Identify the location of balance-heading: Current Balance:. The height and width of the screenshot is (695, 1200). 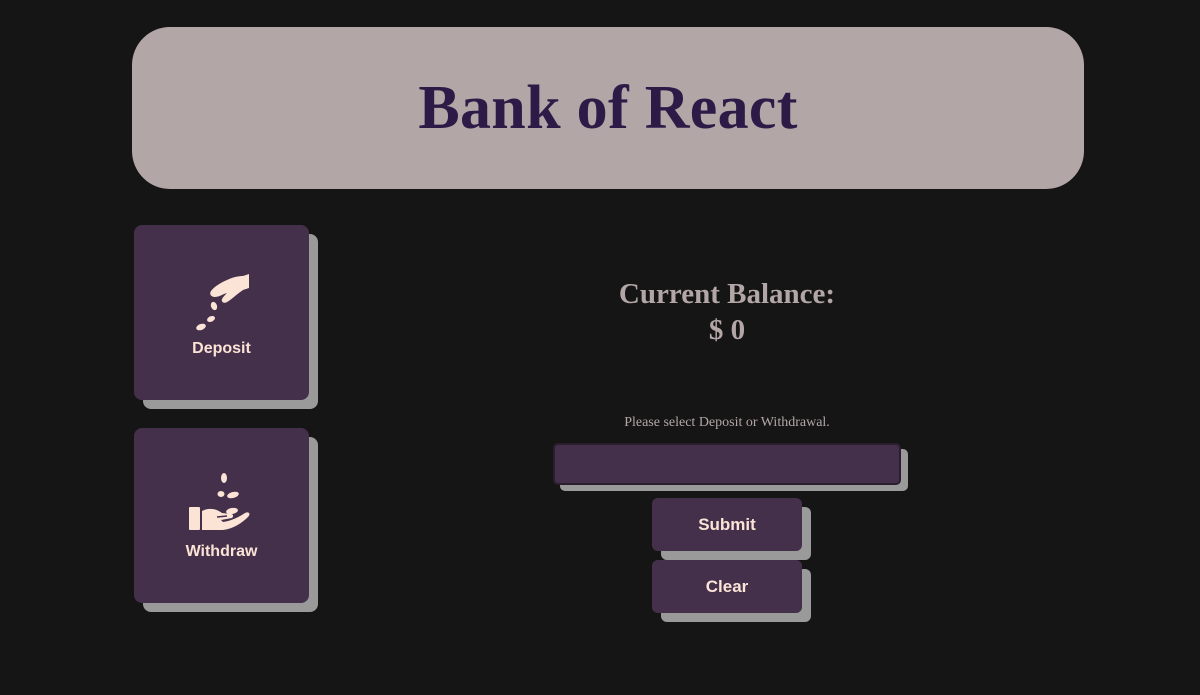
(727, 294).